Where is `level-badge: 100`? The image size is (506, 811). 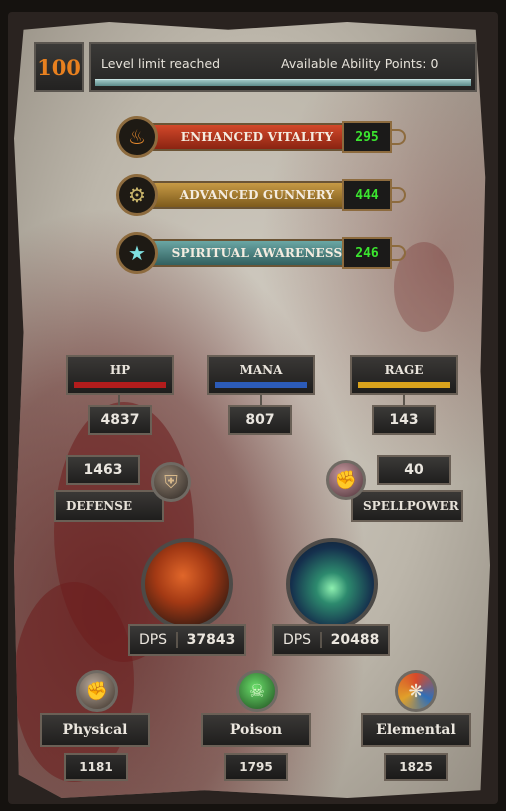 level-badge: 100 is located at coordinates (59, 67).